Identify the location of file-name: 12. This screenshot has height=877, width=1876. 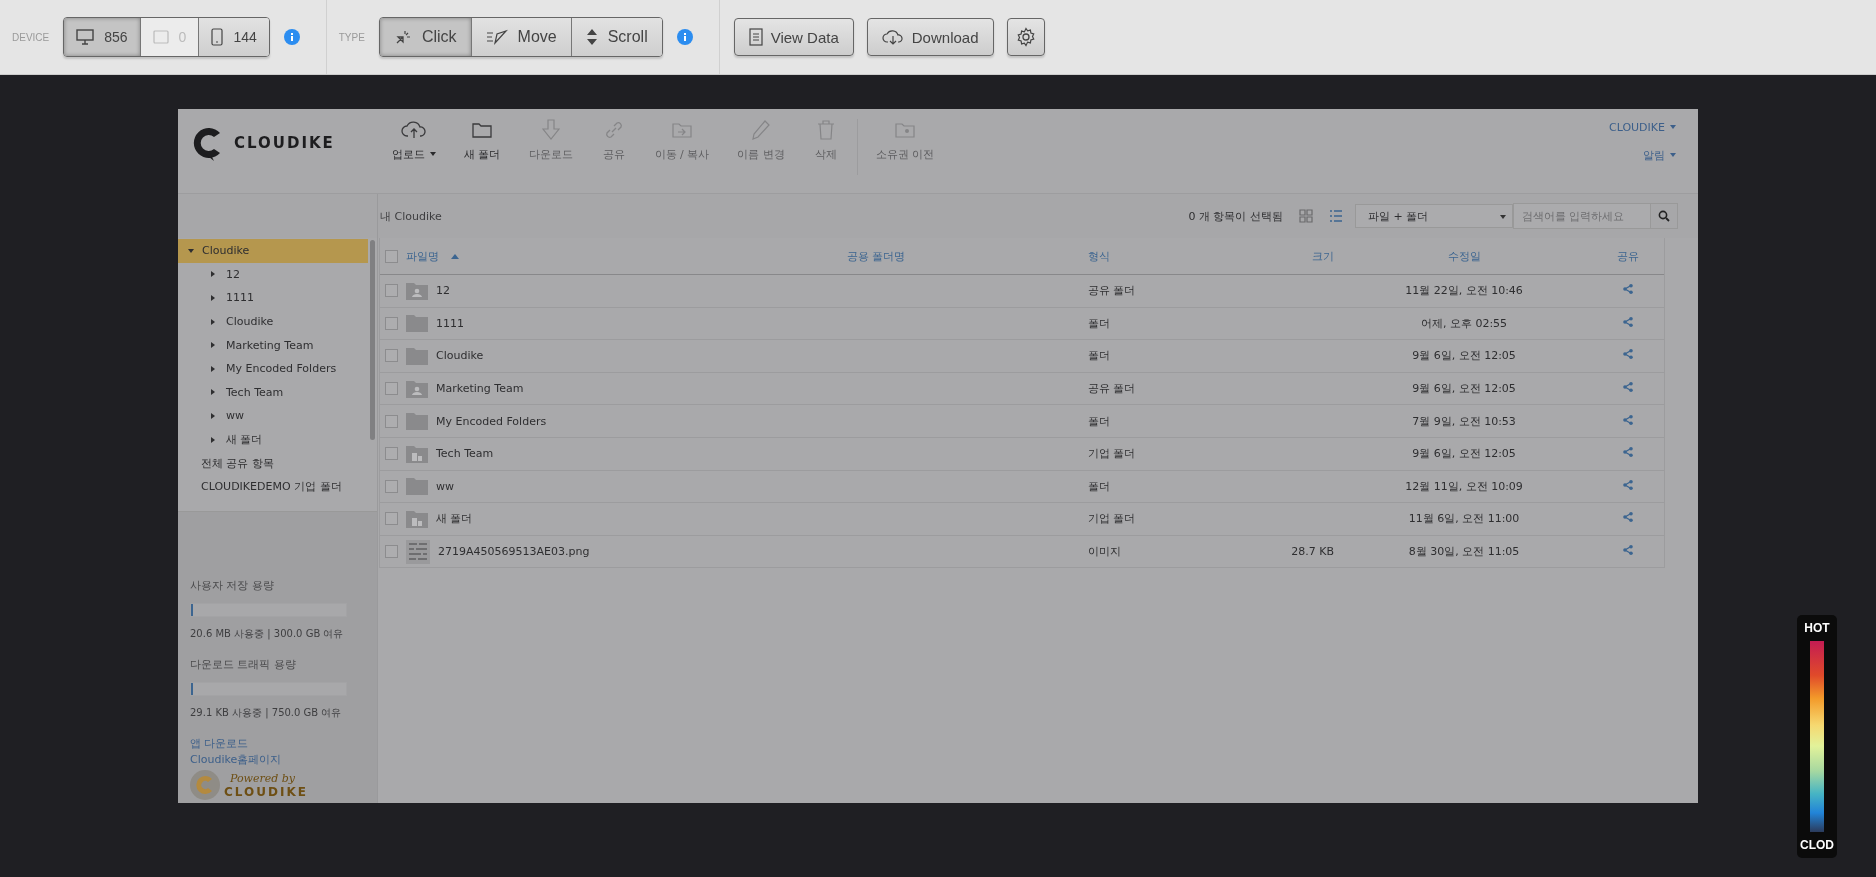
(443, 291).